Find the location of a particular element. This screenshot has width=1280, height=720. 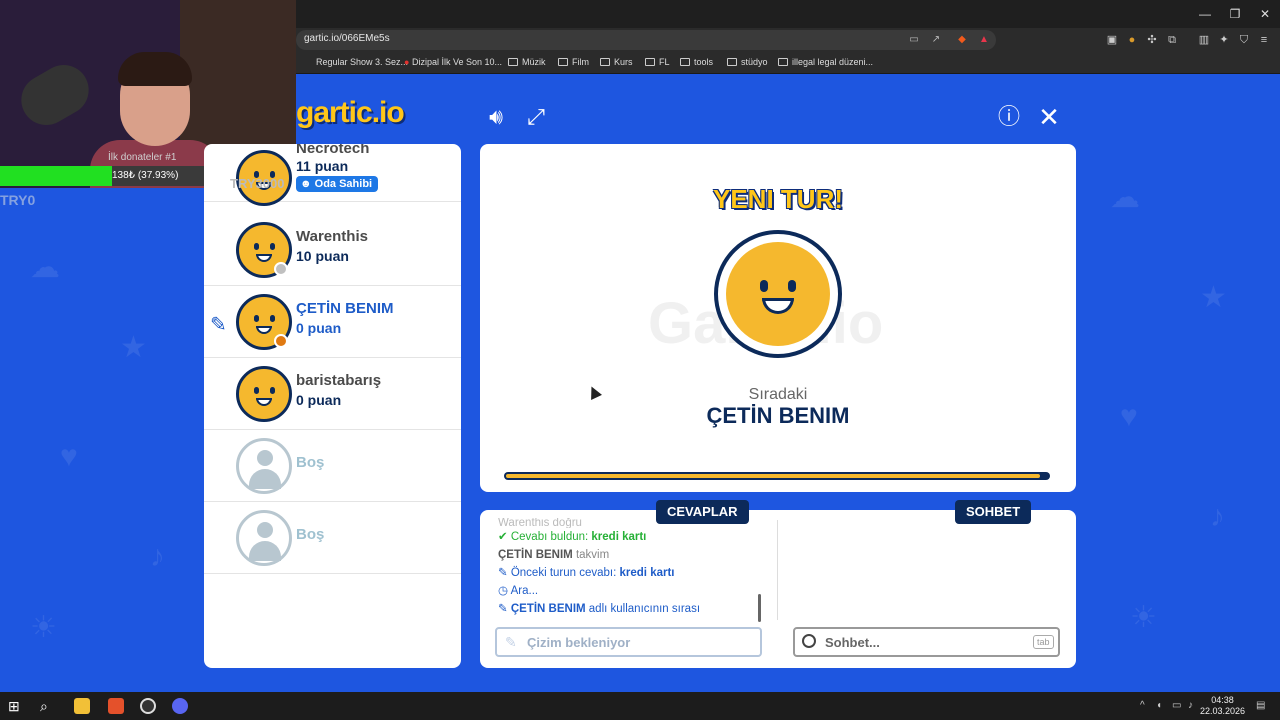

tray-chevron-icon: ^ is located at coordinates (1142, 705).